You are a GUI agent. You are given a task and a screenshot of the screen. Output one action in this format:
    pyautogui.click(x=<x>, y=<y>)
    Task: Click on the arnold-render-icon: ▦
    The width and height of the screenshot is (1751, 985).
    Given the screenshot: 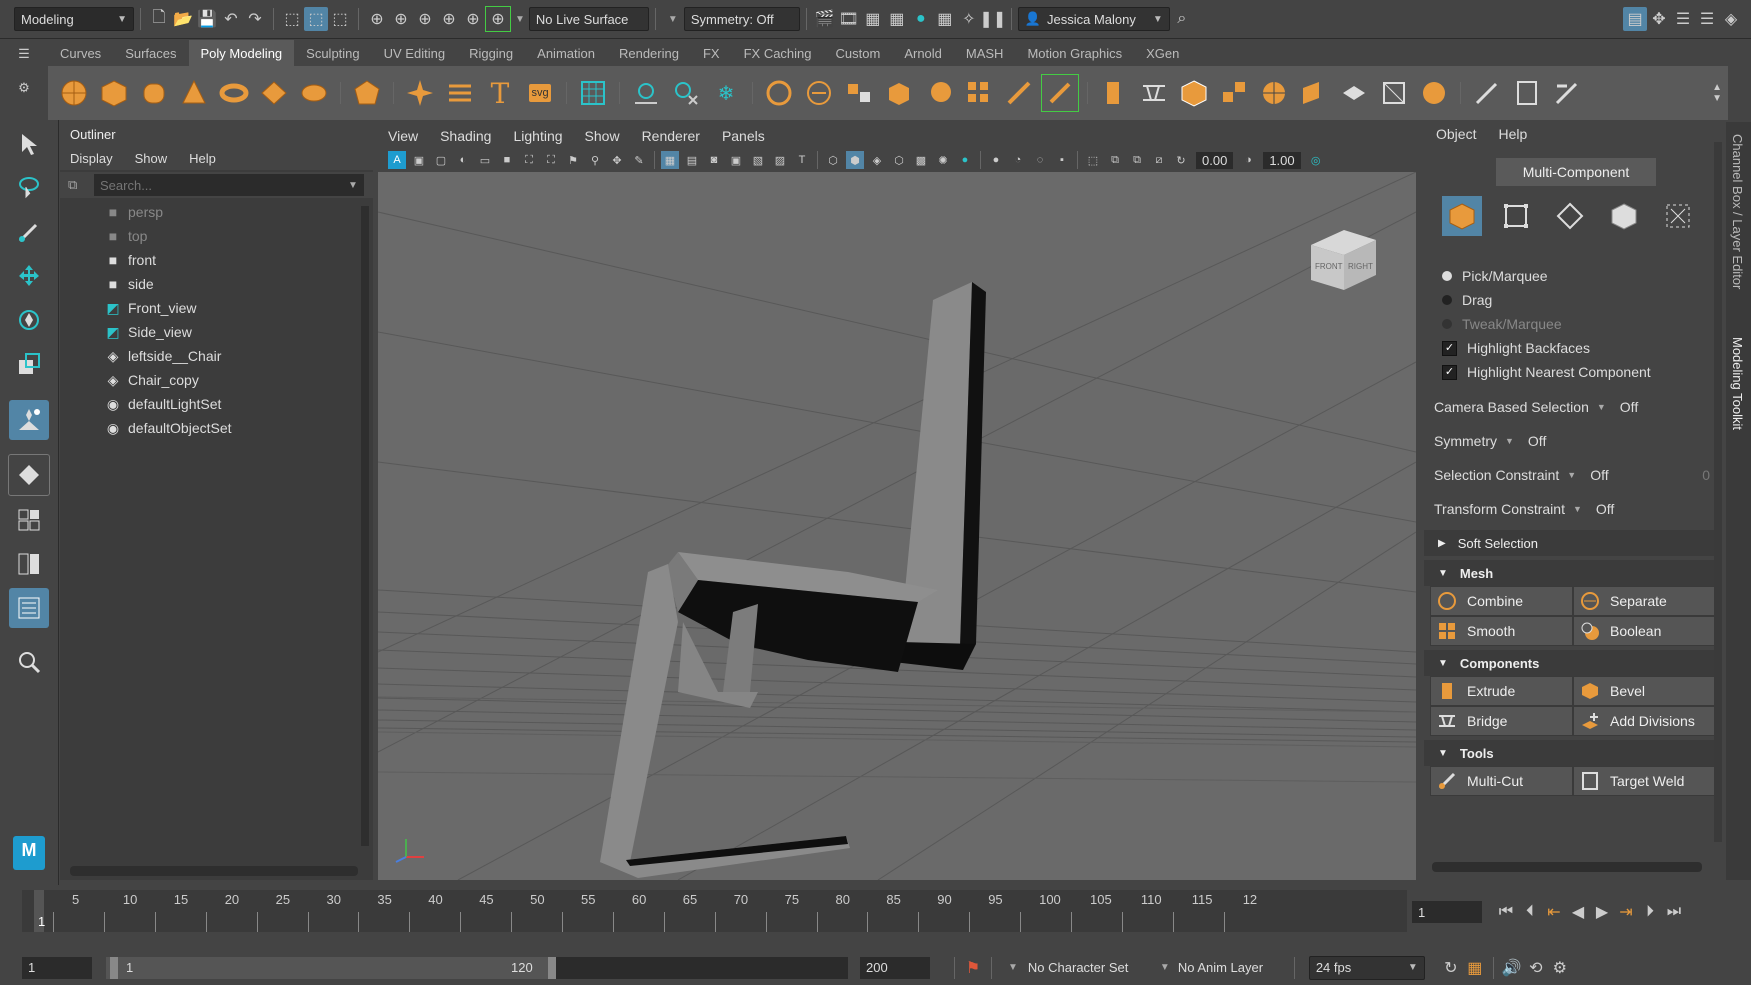 What is the action you would take?
    pyautogui.click(x=945, y=19)
    